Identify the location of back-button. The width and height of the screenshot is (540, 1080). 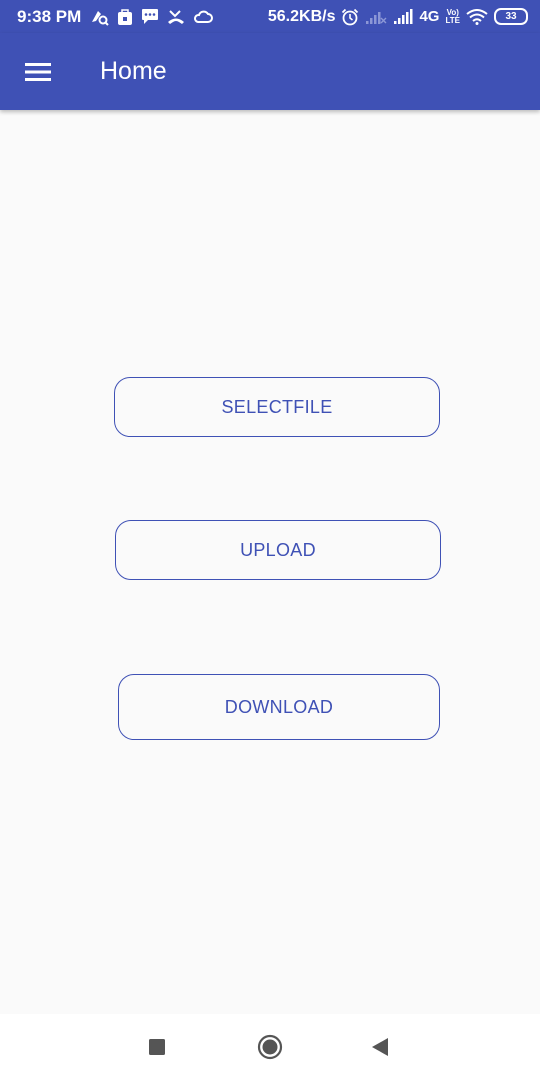
(380, 1047).